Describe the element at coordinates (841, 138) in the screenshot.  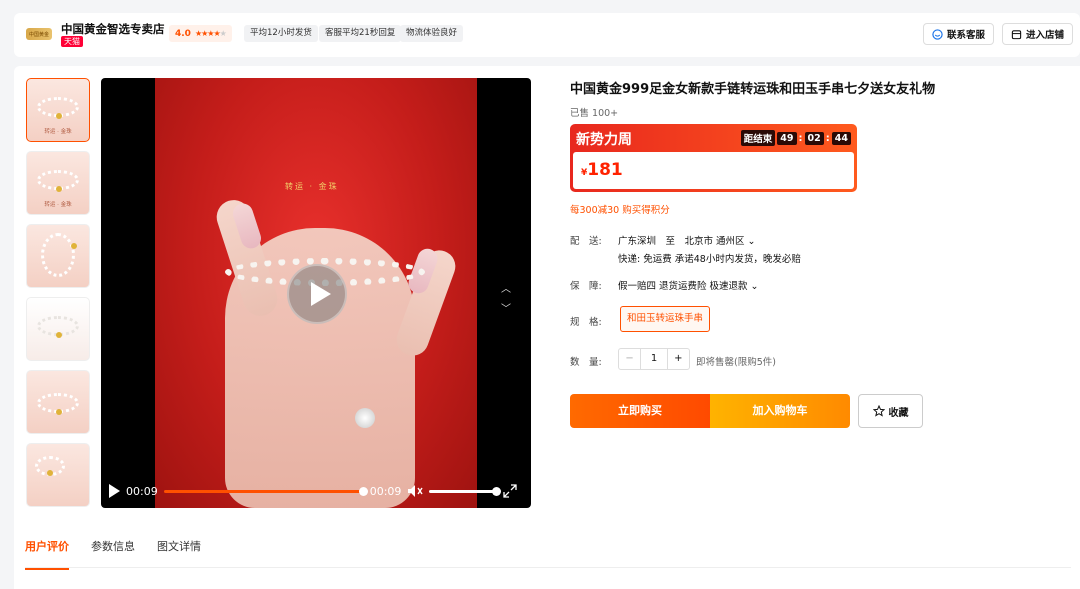
I see `countdown-seconds: 44` at that location.